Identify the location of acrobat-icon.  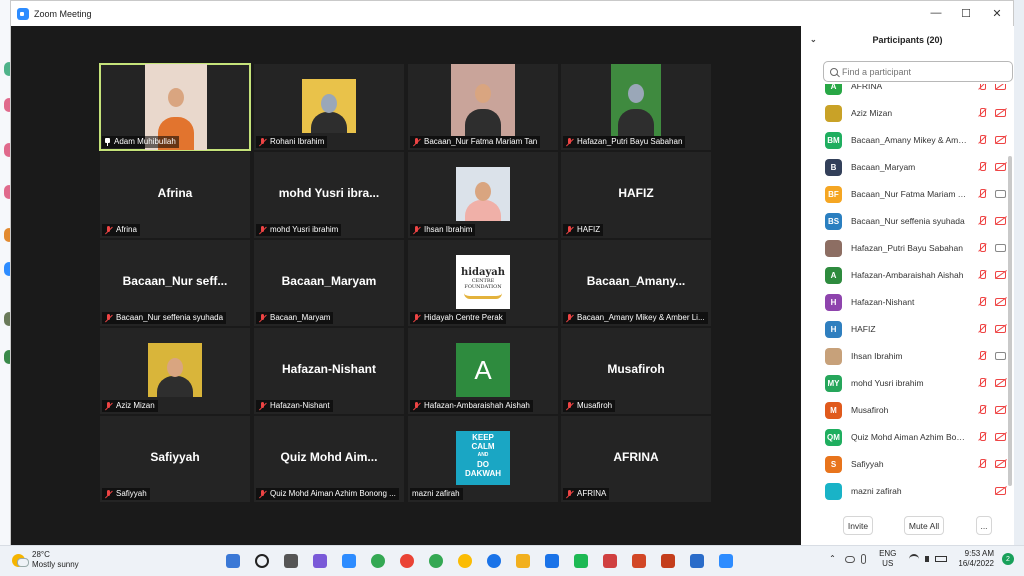
(639, 561).